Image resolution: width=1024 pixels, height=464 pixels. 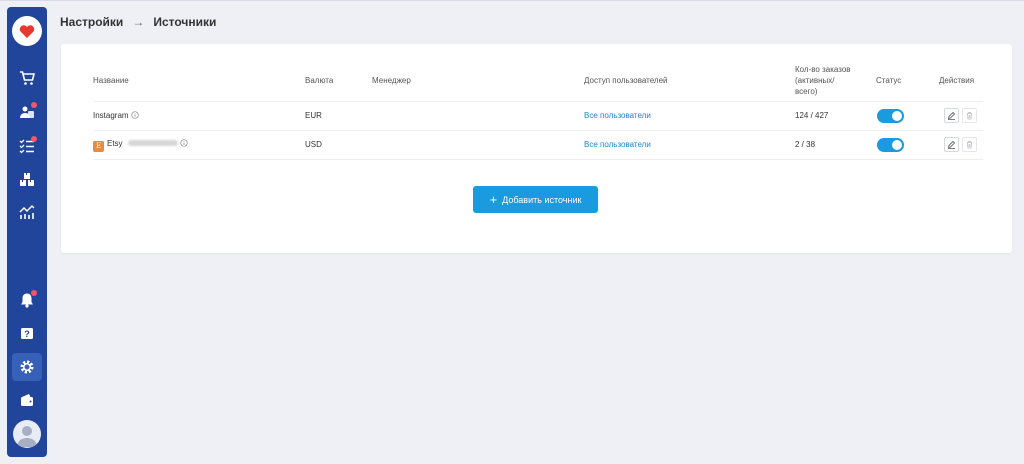 I want to click on breadcrumb-current: Источники, so click(x=185, y=22).